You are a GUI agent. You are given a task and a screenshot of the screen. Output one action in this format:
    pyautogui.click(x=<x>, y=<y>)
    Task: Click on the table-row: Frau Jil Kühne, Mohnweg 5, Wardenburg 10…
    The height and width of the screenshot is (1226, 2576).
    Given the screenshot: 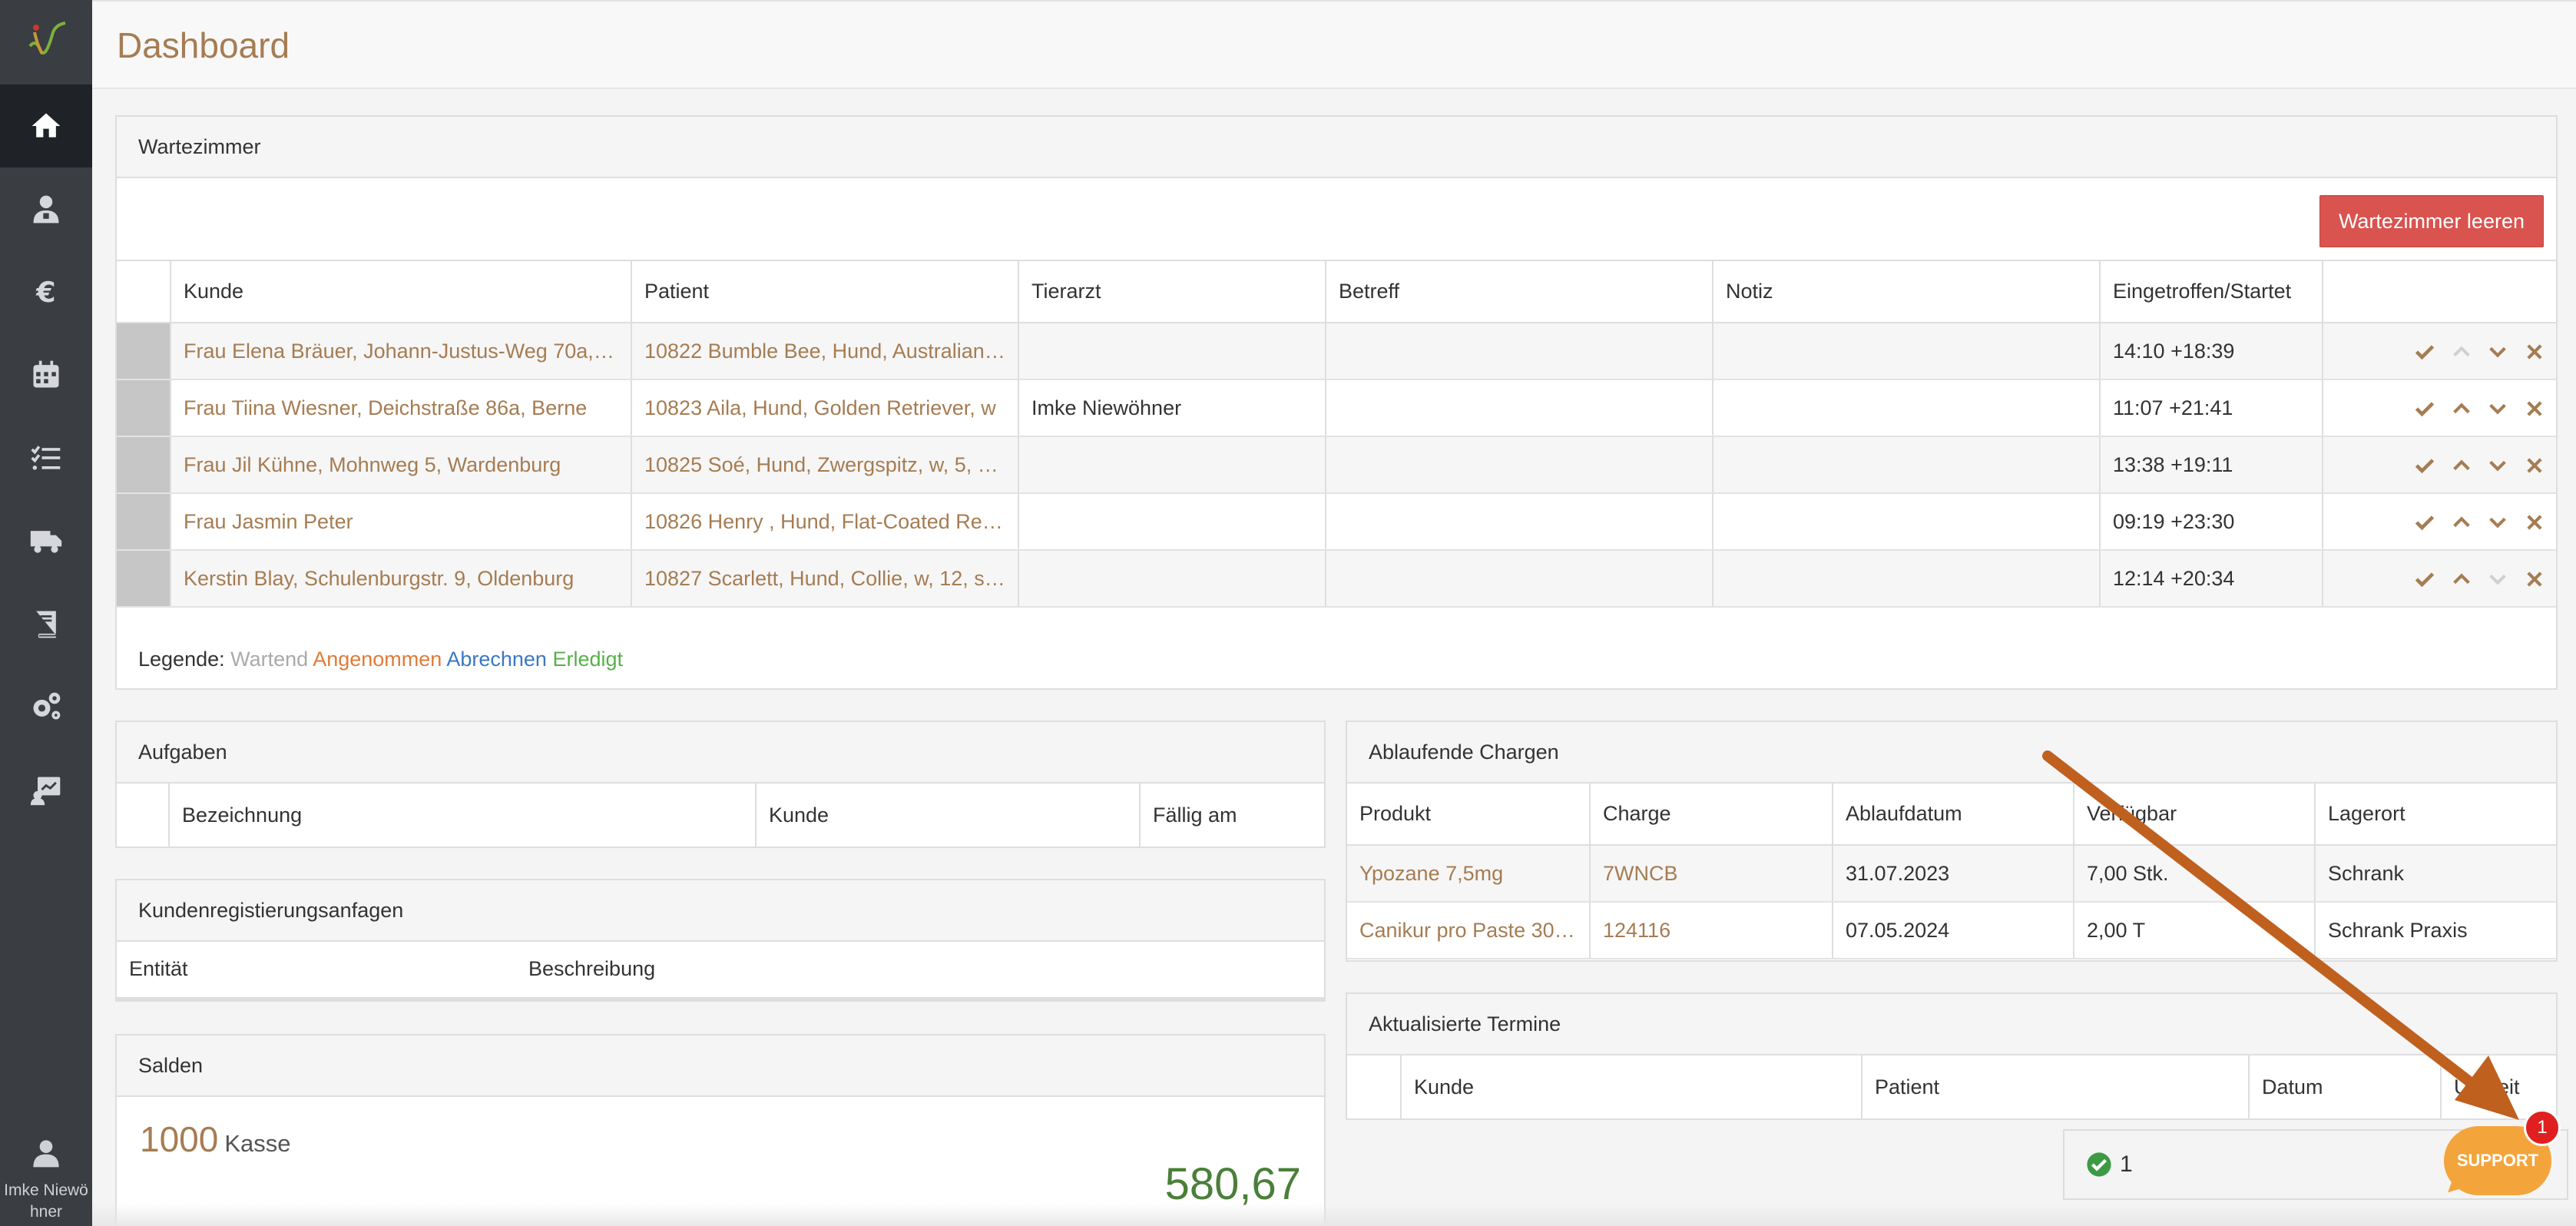 What is the action you would take?
    pyautogui.click(x=1336, y=465)
    